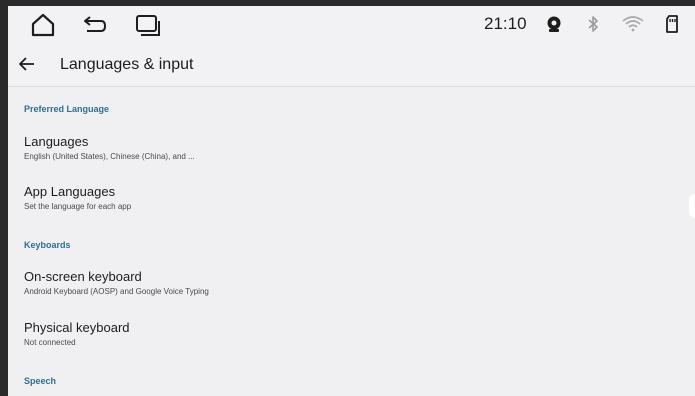  Describe the element at coordinates (40, 381) in the screenshot. I see `section-header-speech: Speech` at that location.